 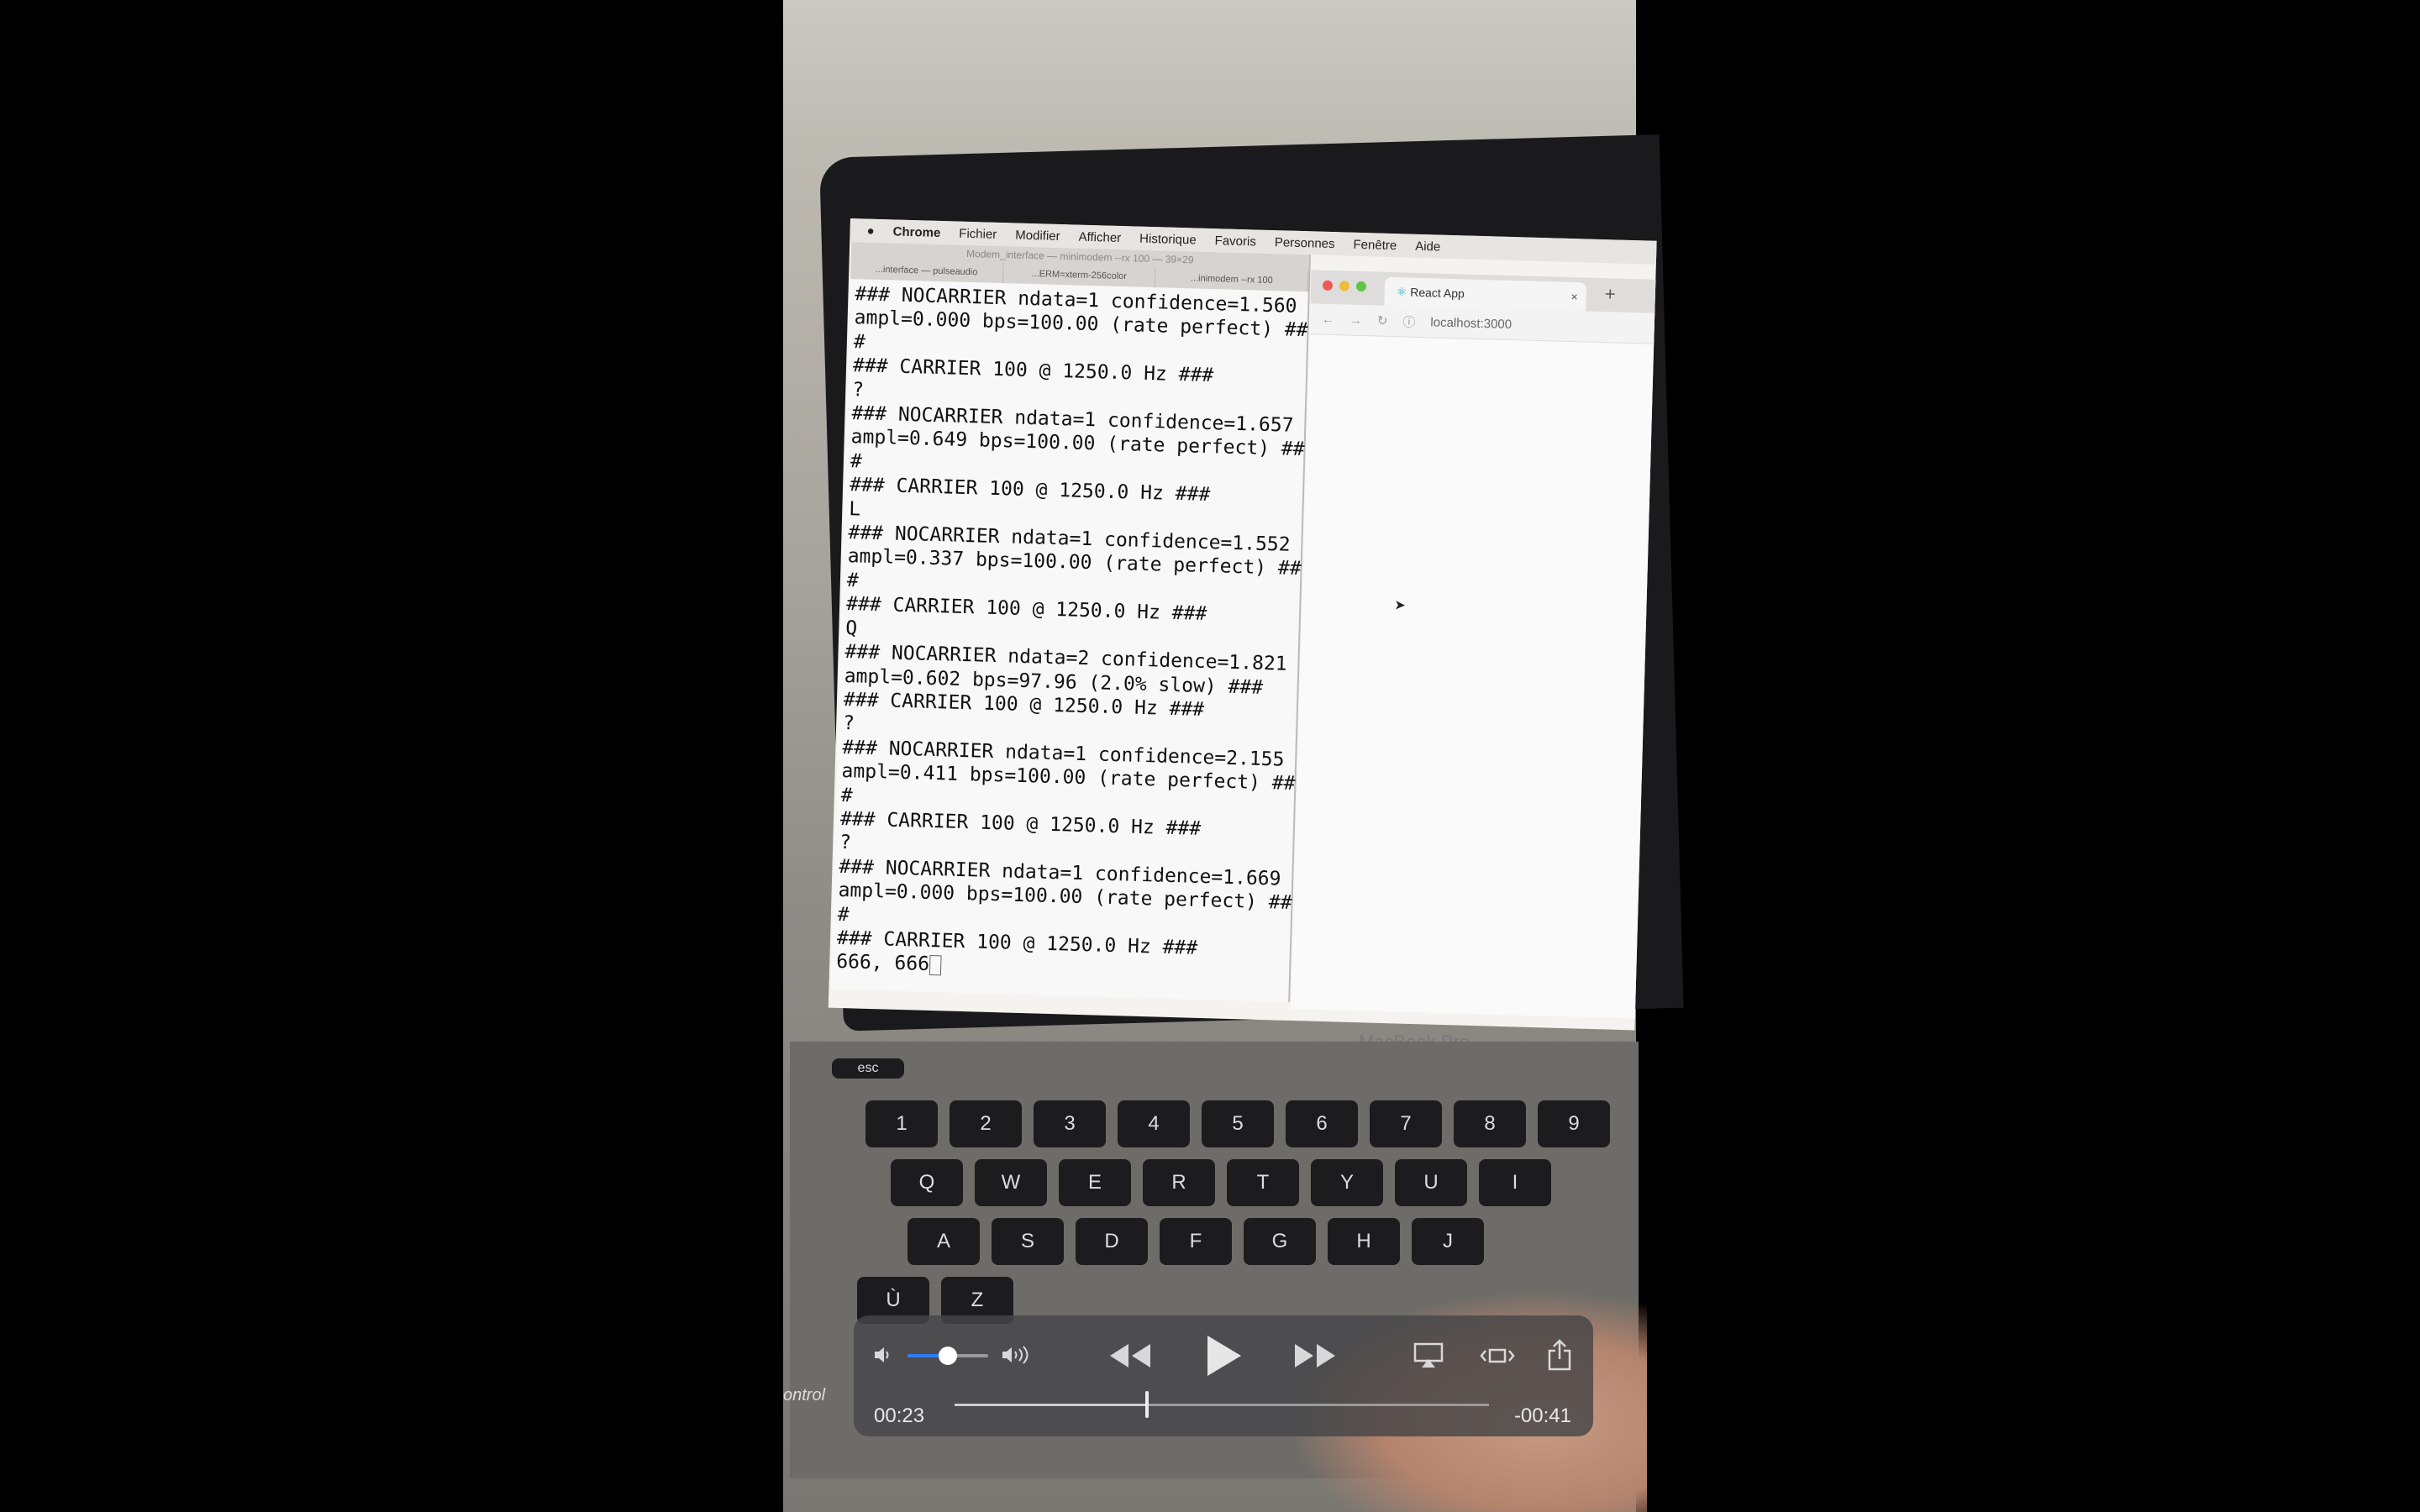 I want to click on key: E, so click(x=1095, y=1182).